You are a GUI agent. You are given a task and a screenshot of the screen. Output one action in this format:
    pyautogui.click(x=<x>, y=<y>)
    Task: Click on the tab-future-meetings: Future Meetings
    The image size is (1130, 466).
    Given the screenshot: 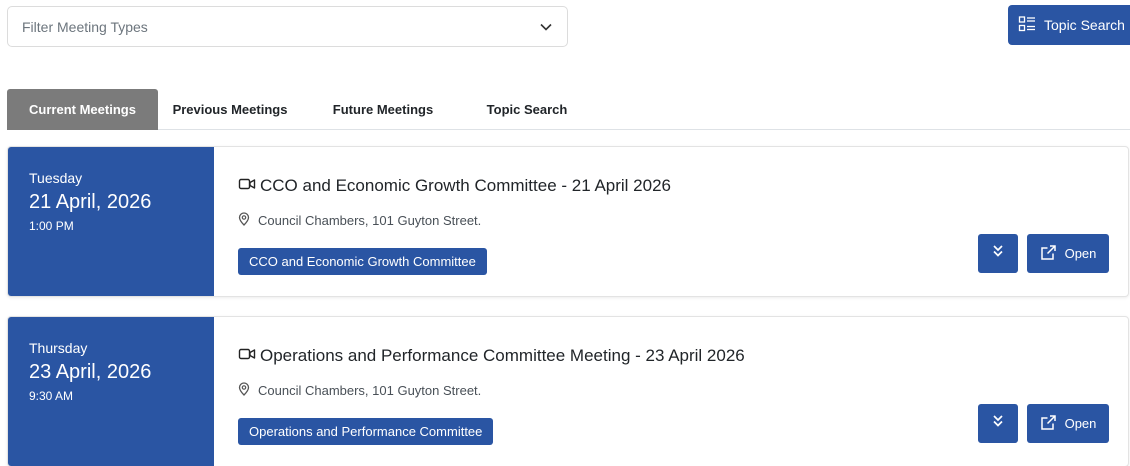 What is the action you would take?
    pyautogui.click(x=383, y=109)
    